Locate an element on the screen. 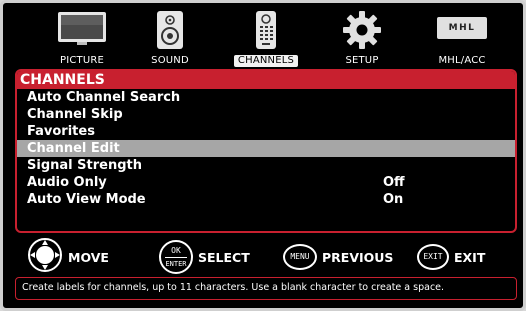  ok-key-text: OK is located at coordinates (176, 250).